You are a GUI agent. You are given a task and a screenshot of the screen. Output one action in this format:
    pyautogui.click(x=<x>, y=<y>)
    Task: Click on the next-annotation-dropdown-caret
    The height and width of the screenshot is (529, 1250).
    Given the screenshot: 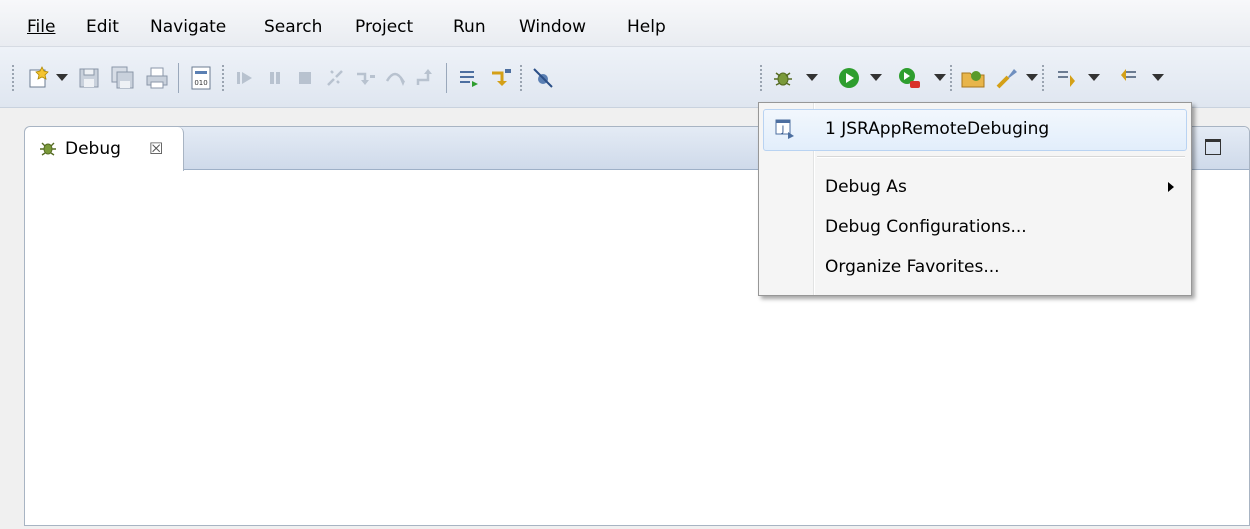 What is the action you would take?
    pyautogui.click(x=1094, y=77)
    